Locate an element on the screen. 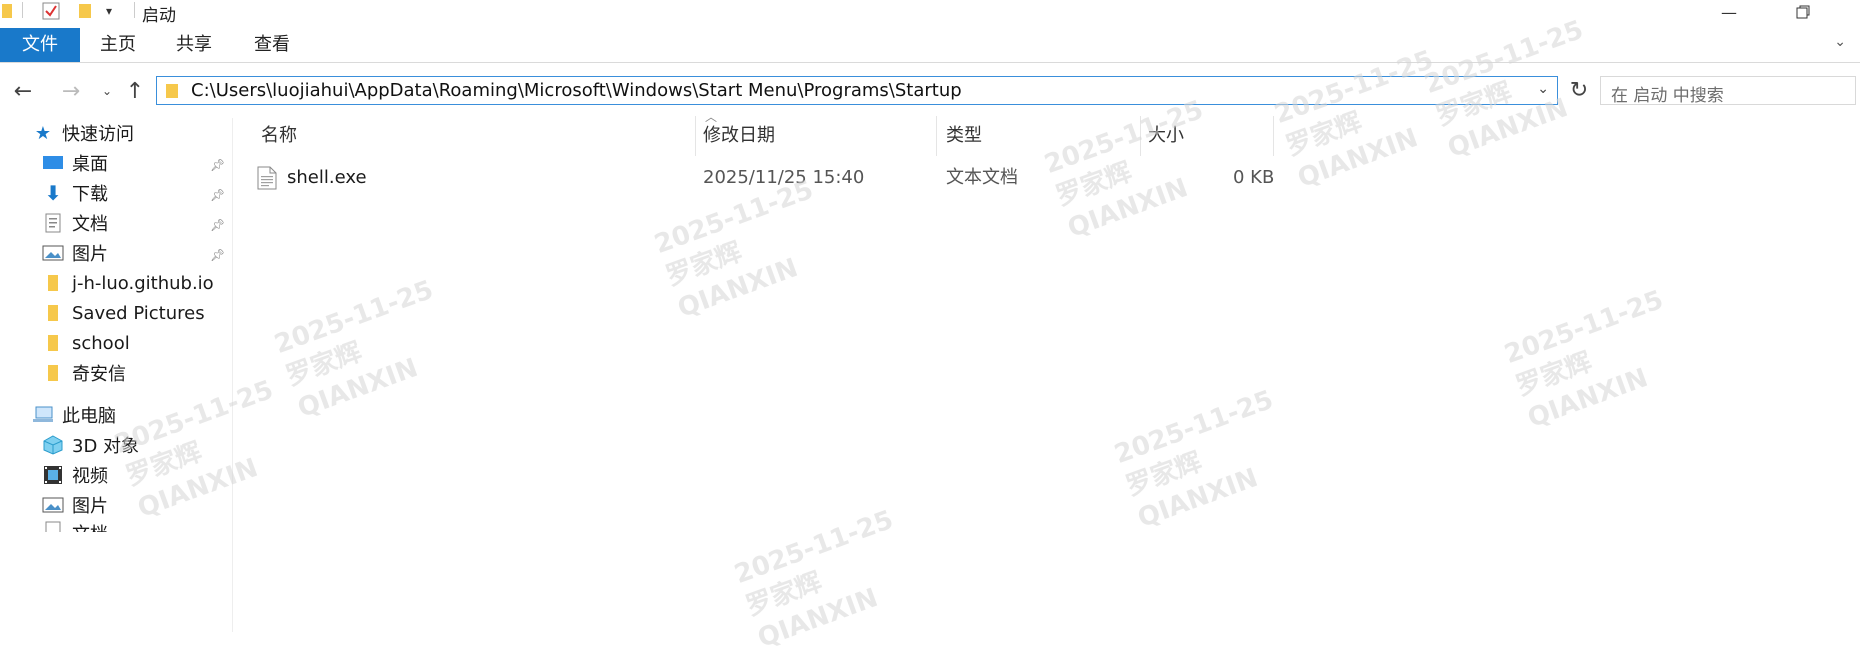 This screenshot has height=656, width=1860. text-file-icon is located at coordinates (267, 178).